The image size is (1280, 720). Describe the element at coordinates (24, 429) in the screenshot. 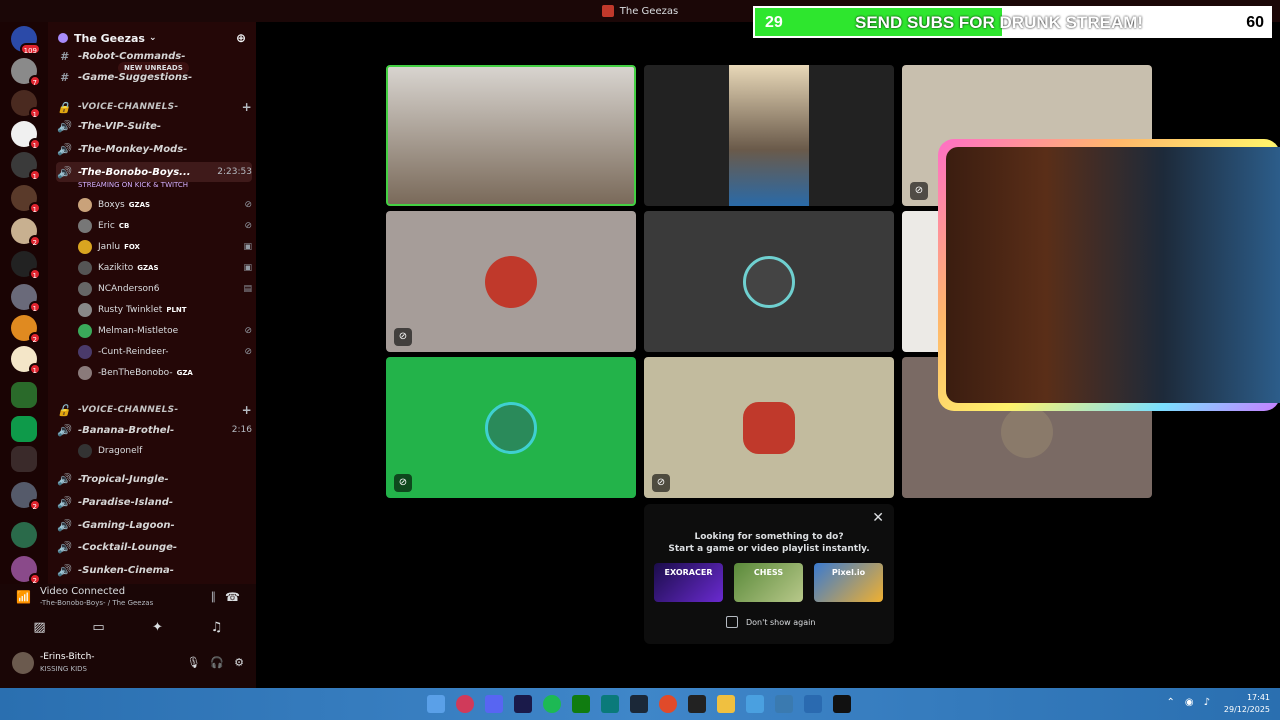

I see `kick-server-icon` at that location.